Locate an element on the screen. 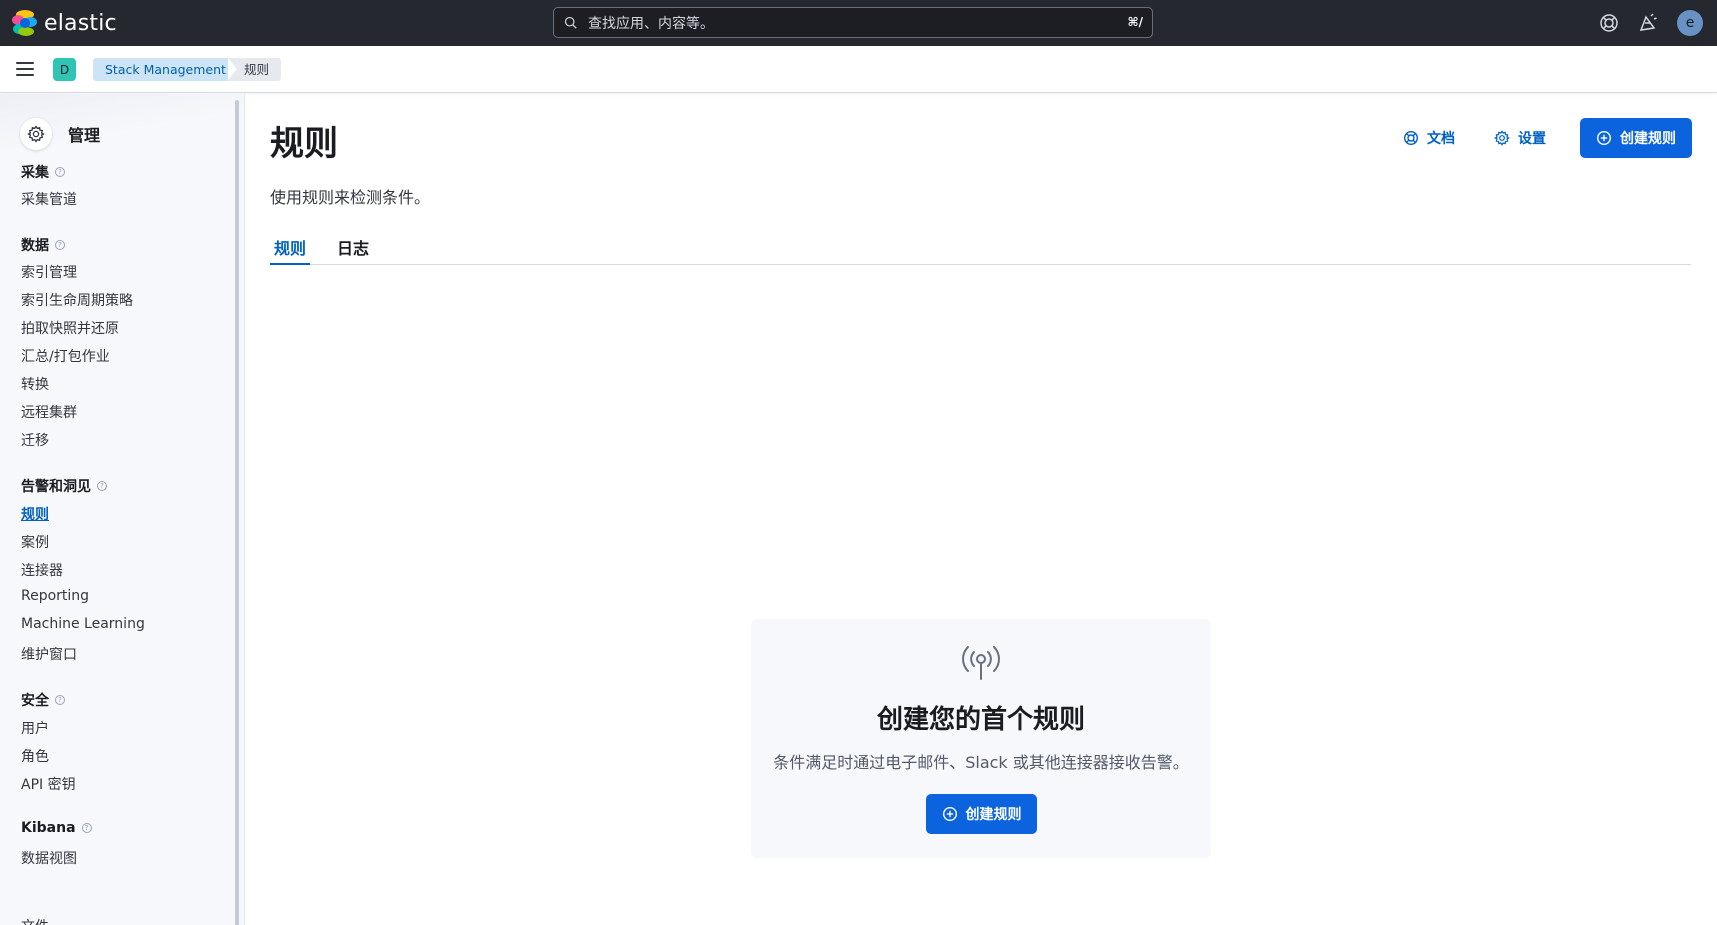  sidebar-item-roles: 角色 is located at coordinates (35, 756).